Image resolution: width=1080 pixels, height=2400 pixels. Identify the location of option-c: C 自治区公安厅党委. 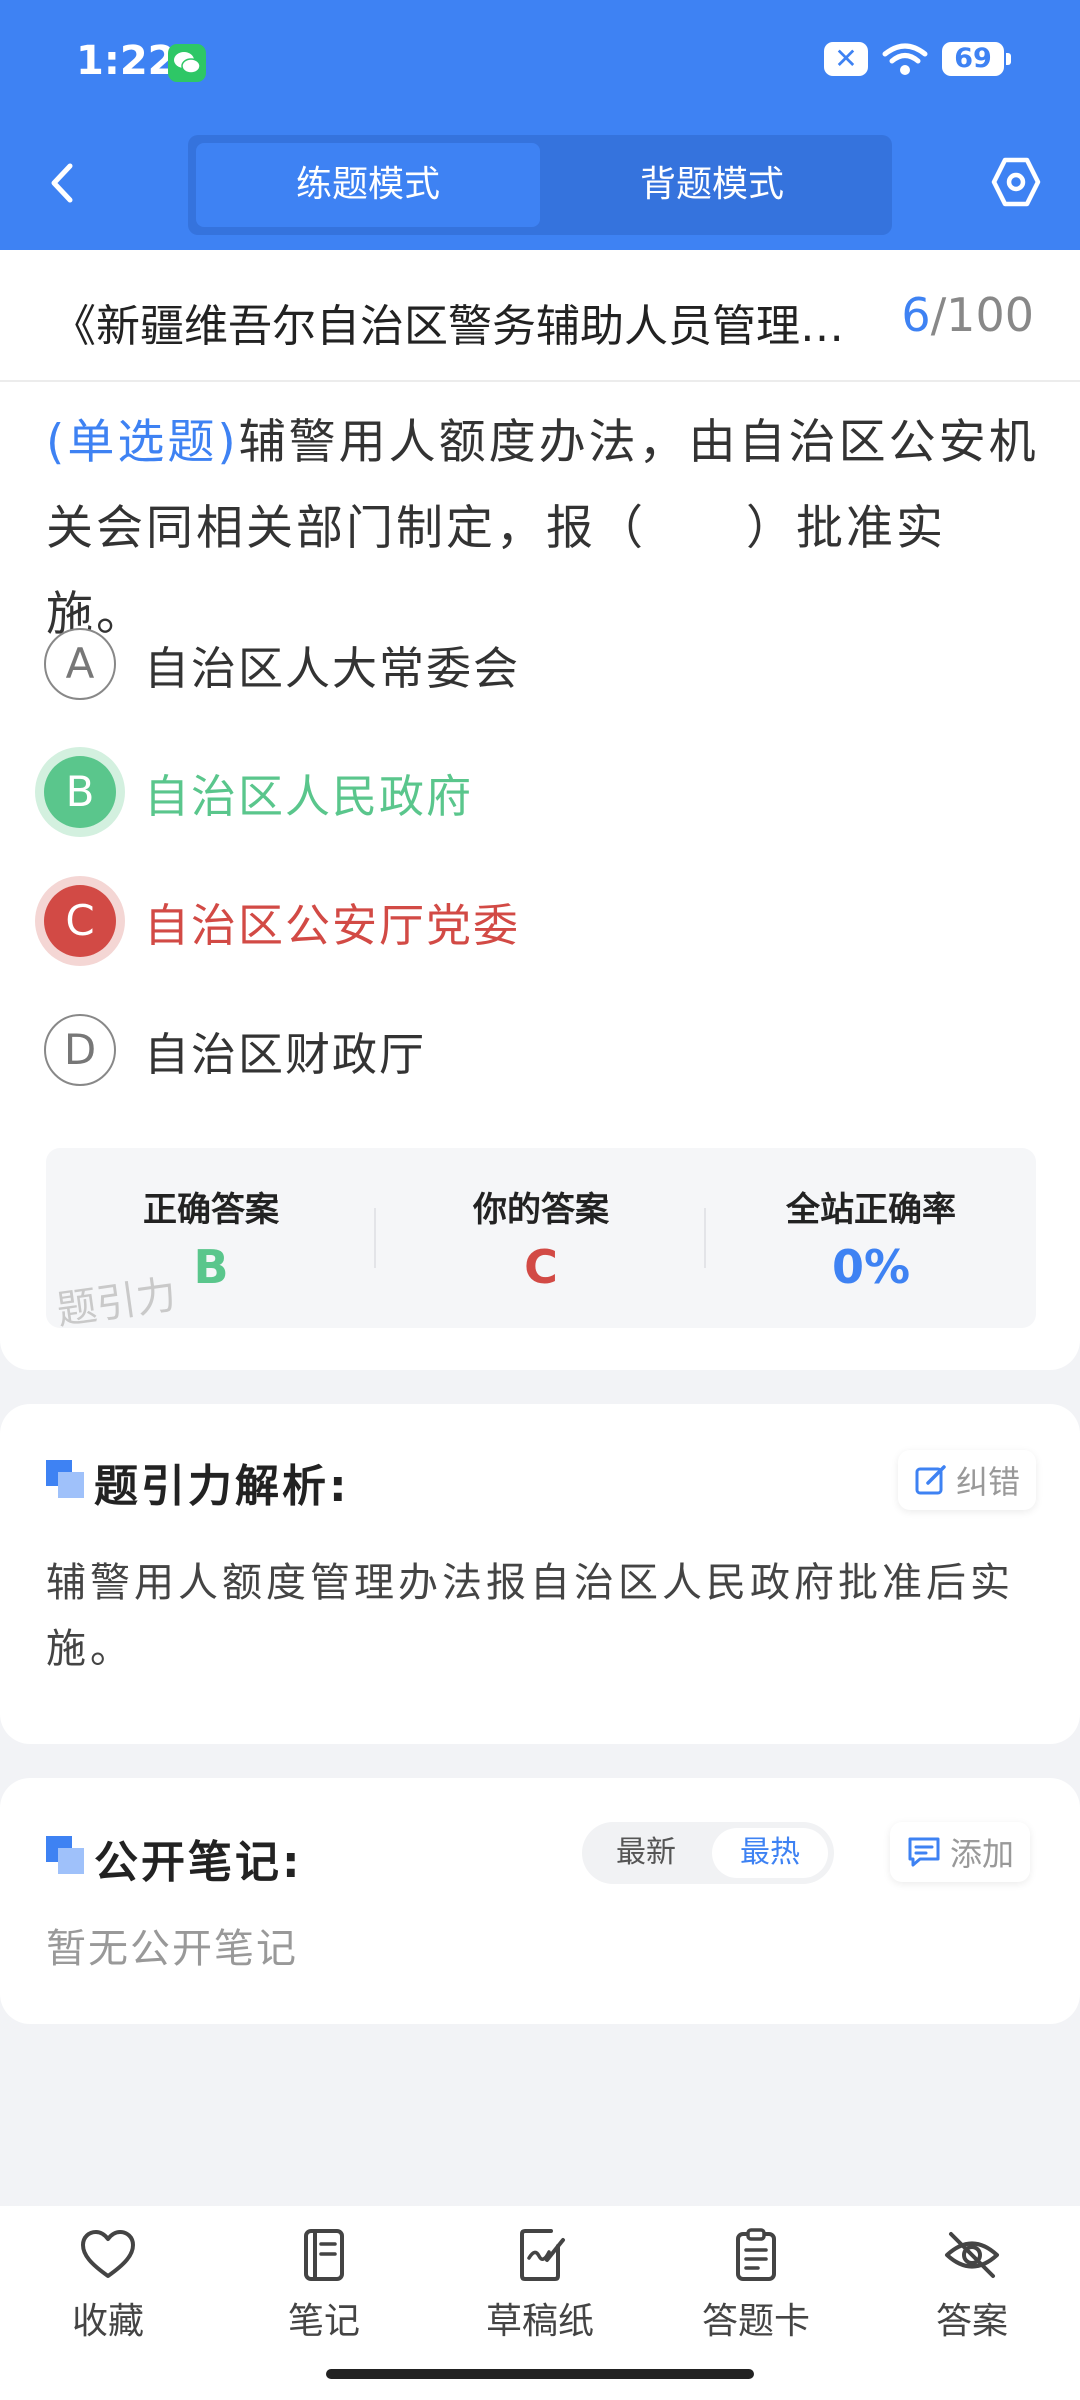
(282, 921).